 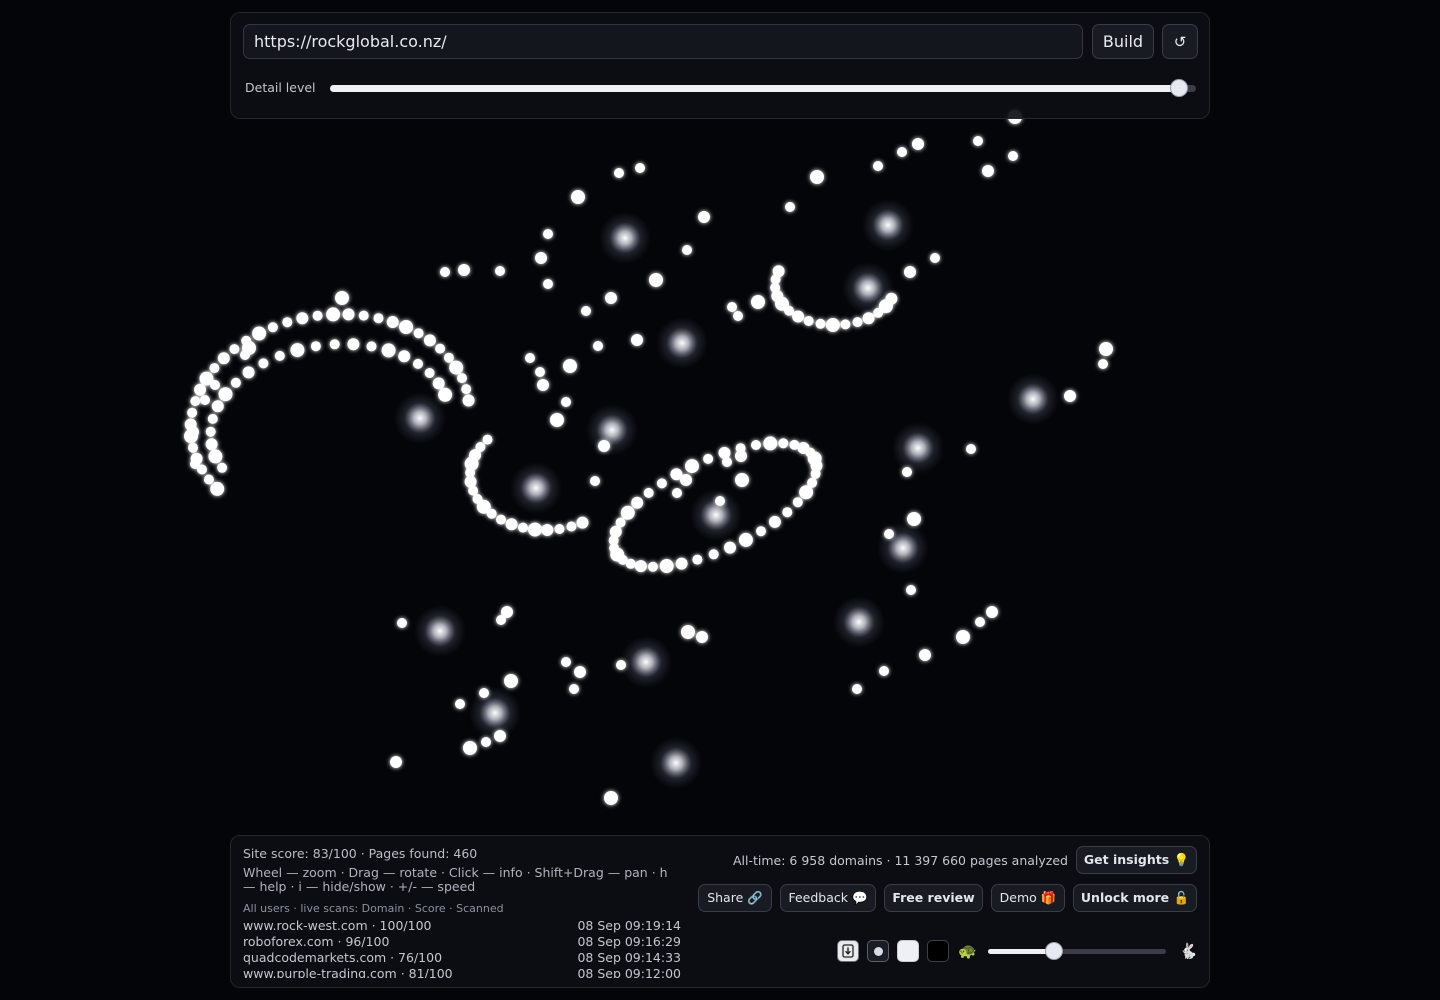 What do you see at coordinates (828, 898) in the screenshot?
I see `feedback-button: Feedback 💬` at bounding box center [828, 898].